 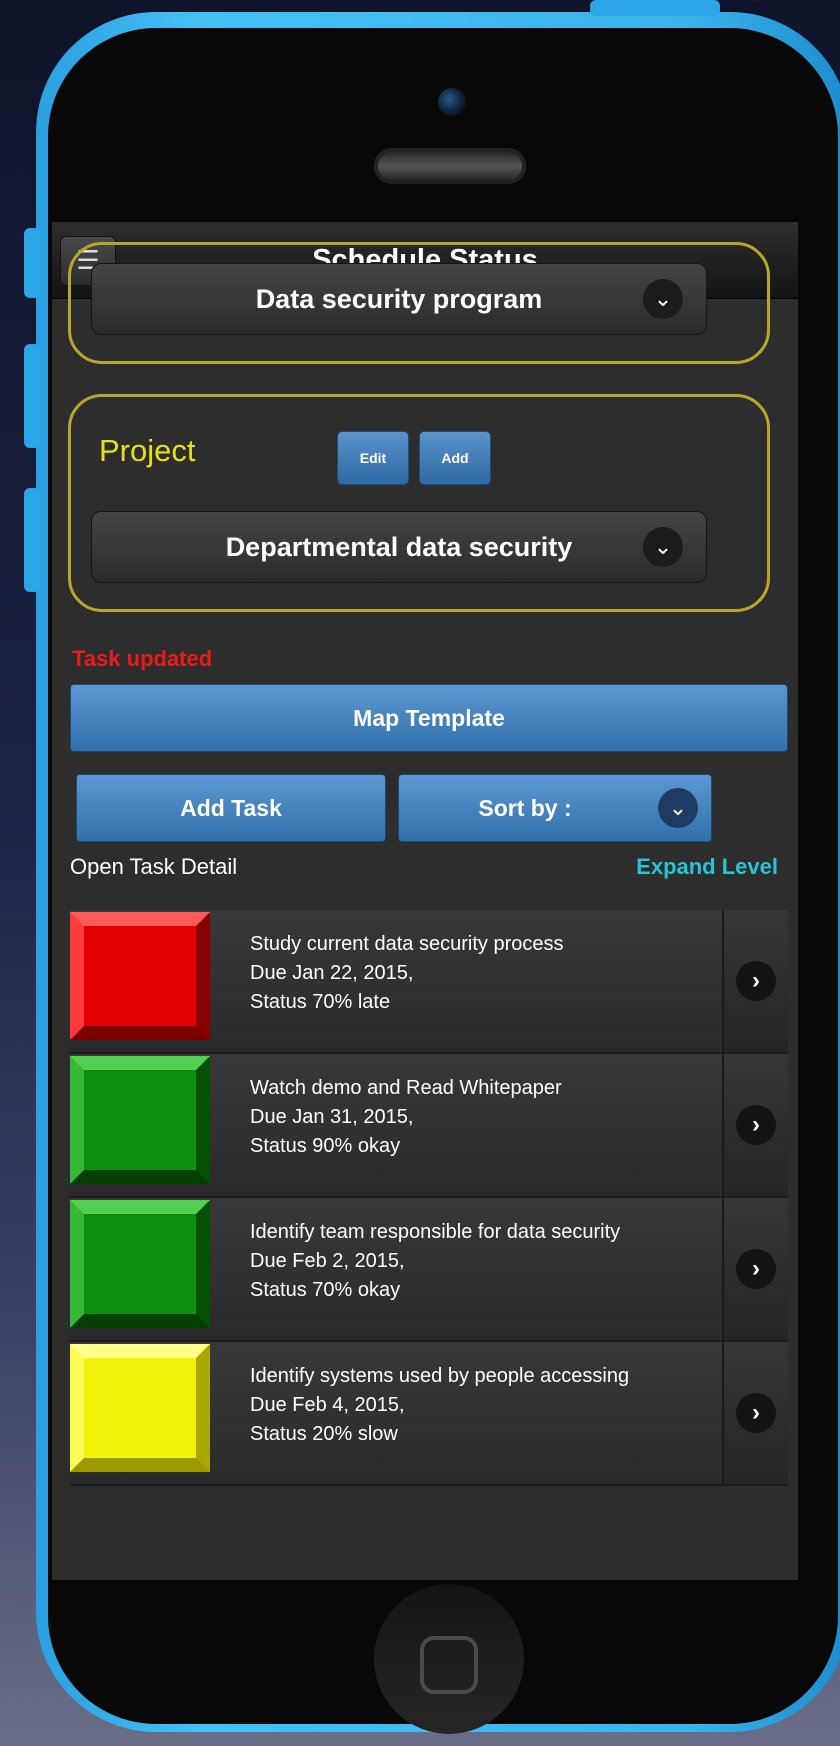 What do you see at coordinates (525, 808) in the screenshot?
I see `sort-by-label: Sort by :` at bounding box center [525, 808].